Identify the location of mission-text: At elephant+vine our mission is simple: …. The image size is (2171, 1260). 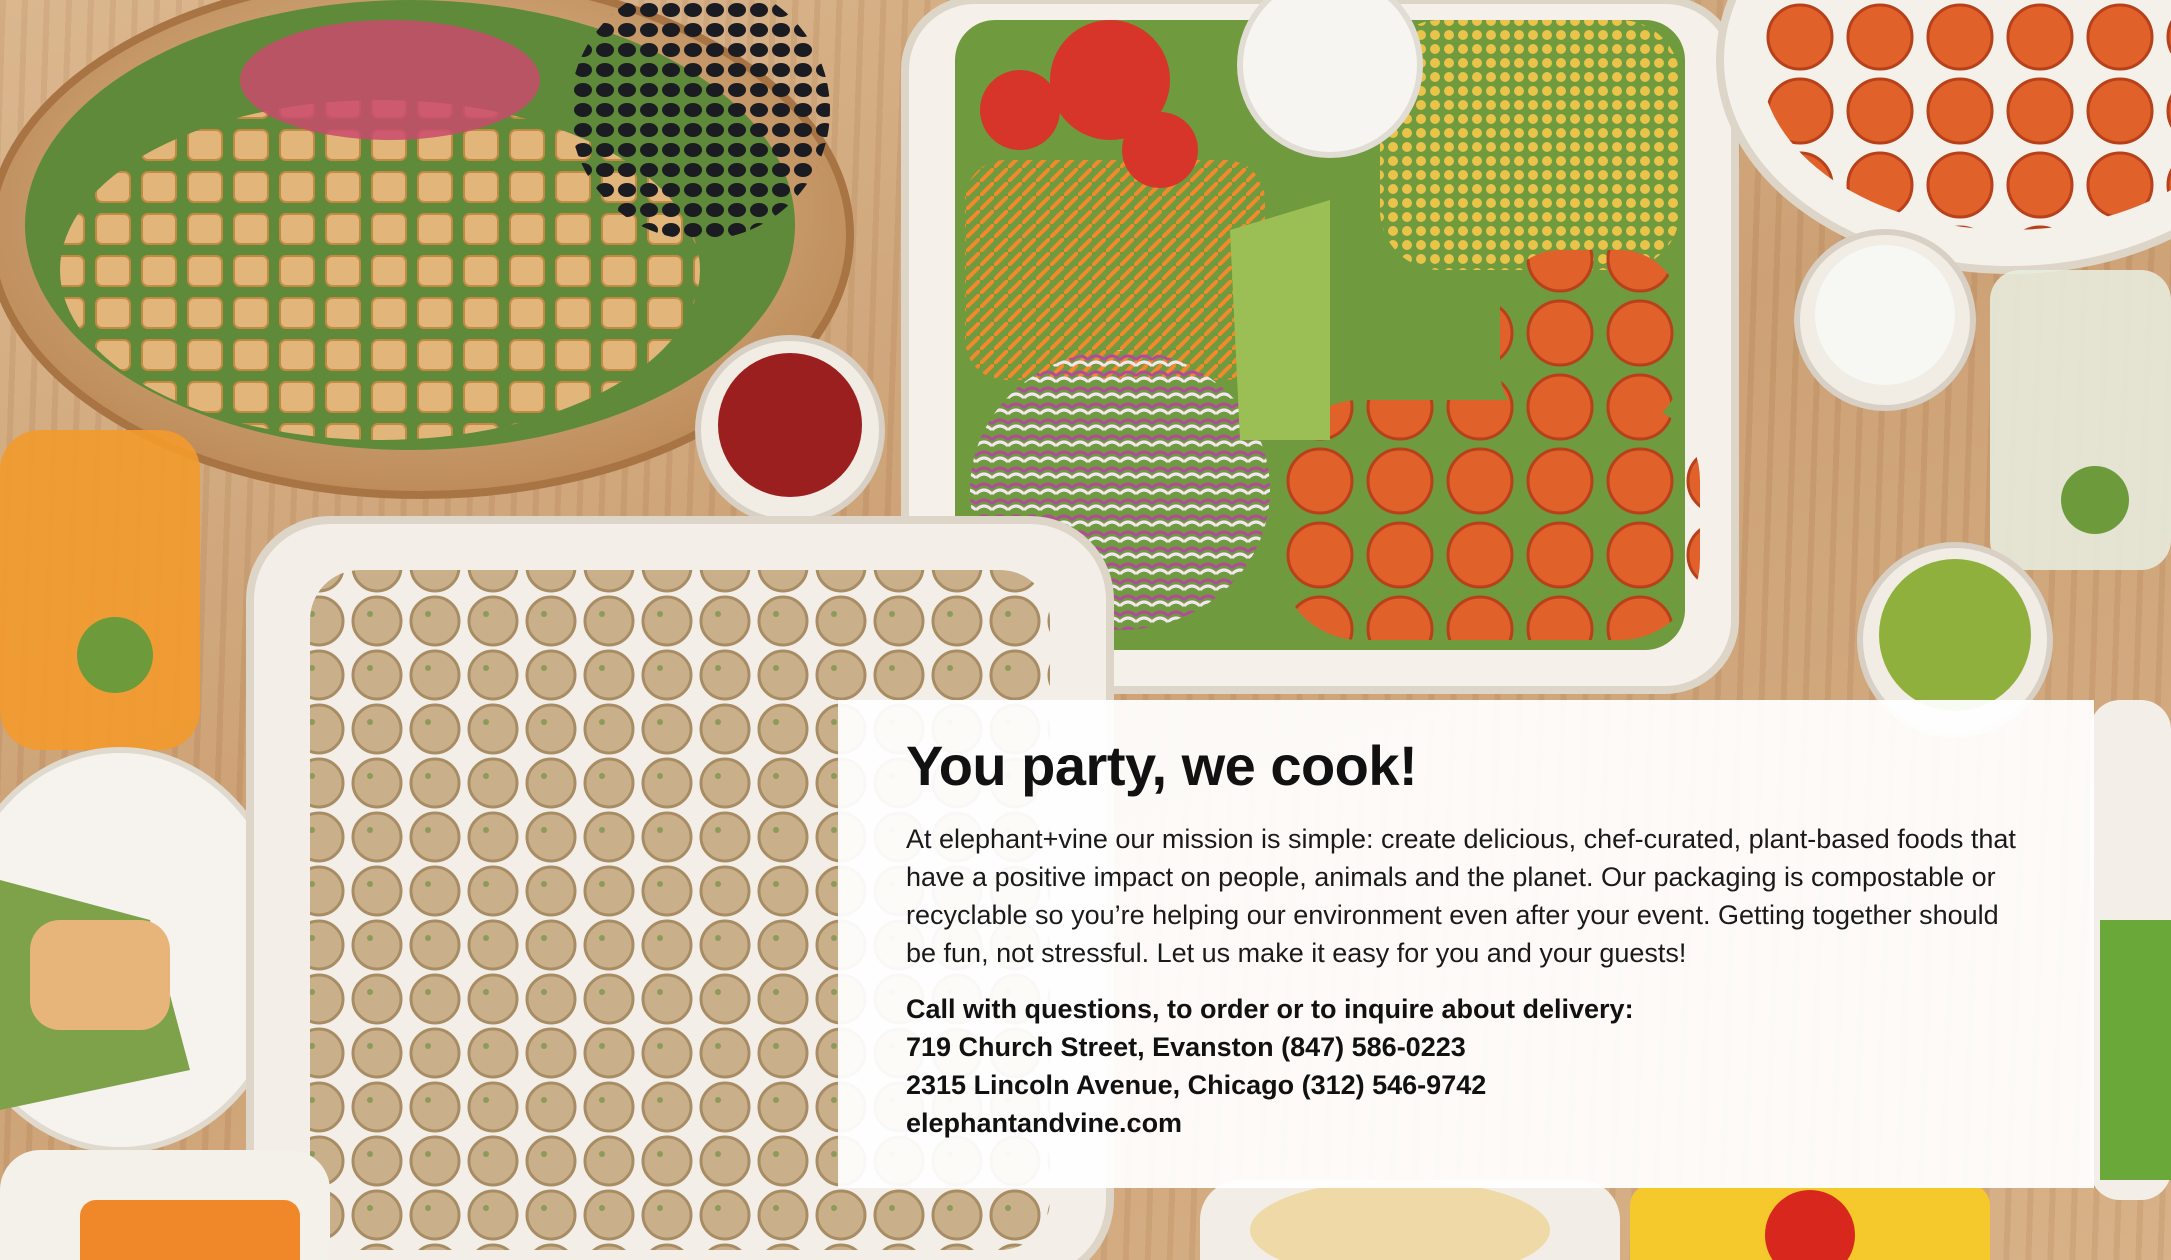
(1461, 896).